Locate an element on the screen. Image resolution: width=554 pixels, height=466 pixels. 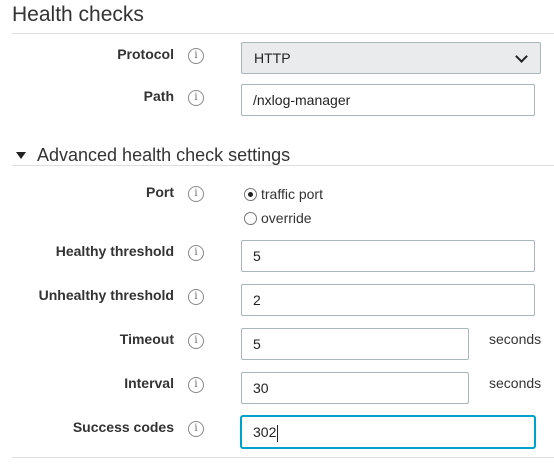
interval-unit: seconds is located at coordinates (515, 383).